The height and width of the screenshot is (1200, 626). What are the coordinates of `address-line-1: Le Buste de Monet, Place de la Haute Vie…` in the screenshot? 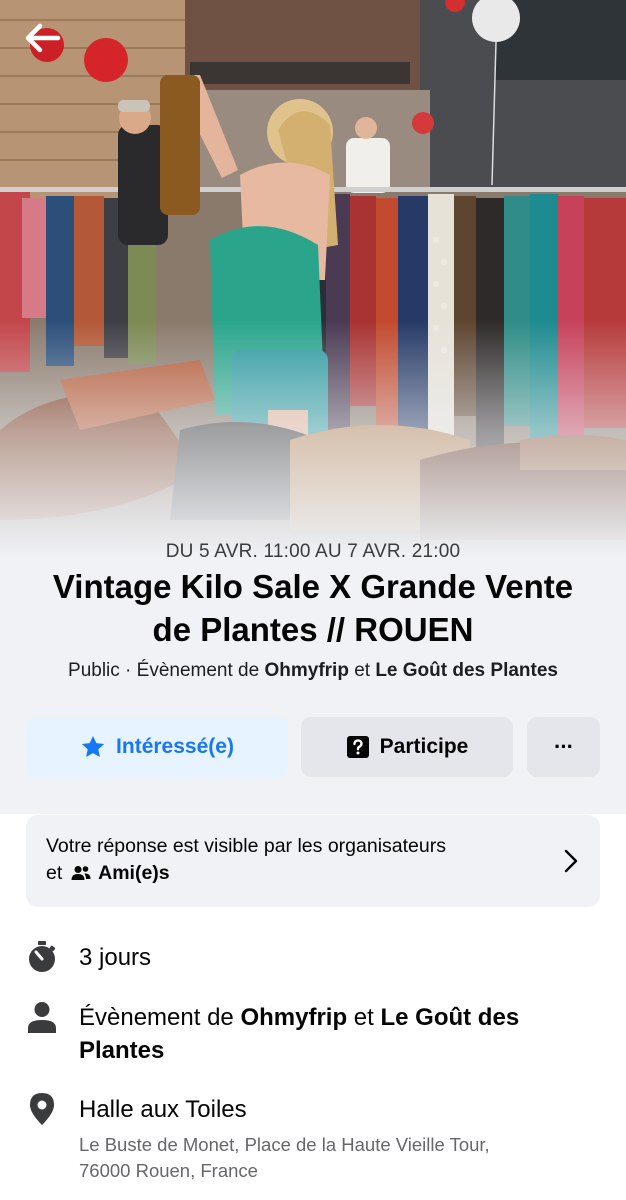 It's located at (284, 1144).